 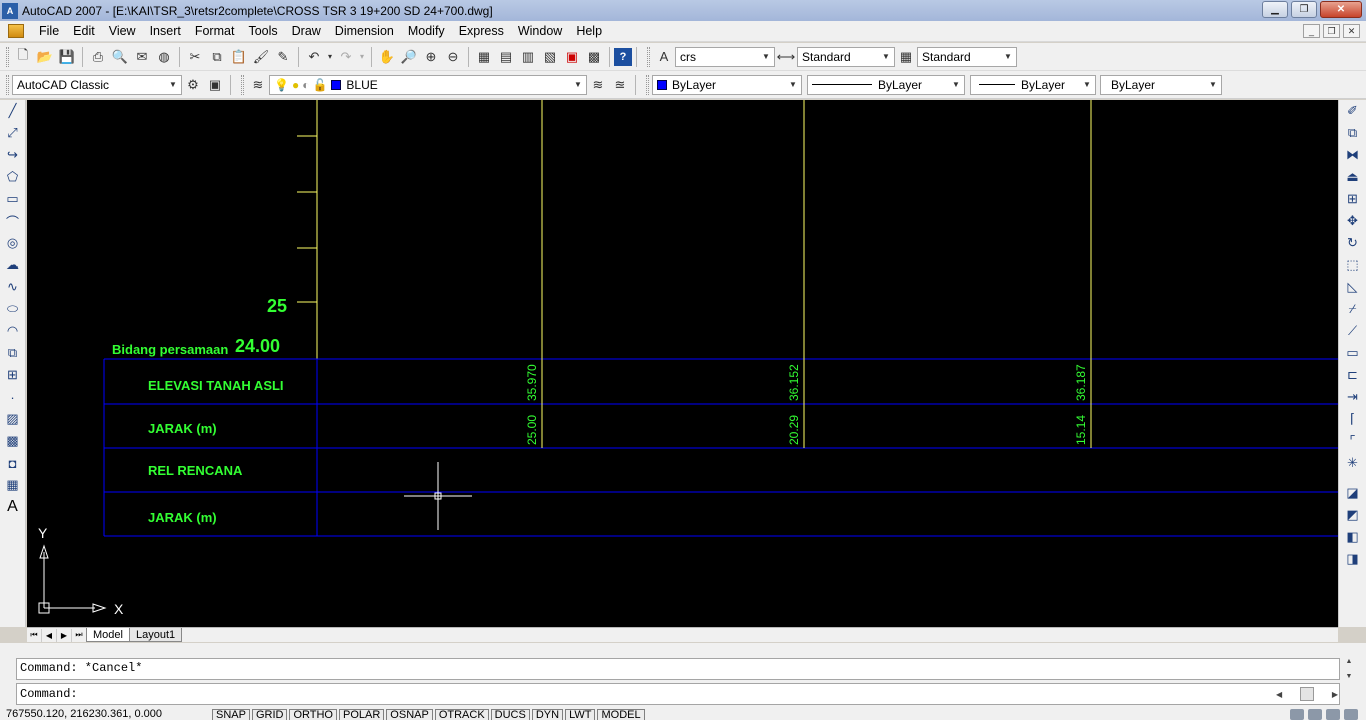 I want to click on first-tab-icon: ⏮, so click(x=34, y=635).